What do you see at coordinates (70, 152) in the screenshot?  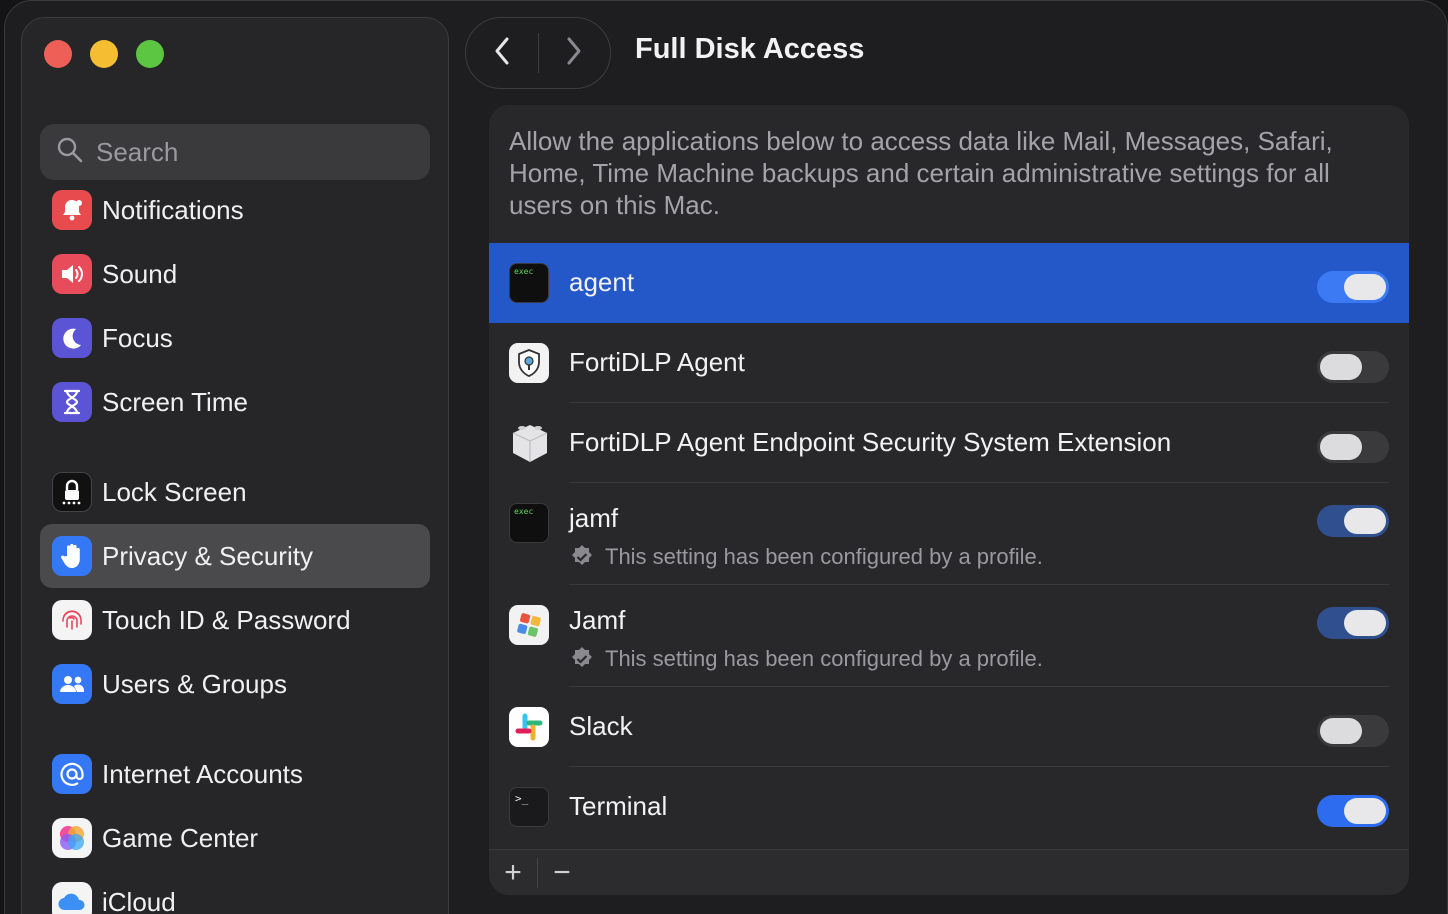 I see `search-icon` at bounding box center [70, 152].